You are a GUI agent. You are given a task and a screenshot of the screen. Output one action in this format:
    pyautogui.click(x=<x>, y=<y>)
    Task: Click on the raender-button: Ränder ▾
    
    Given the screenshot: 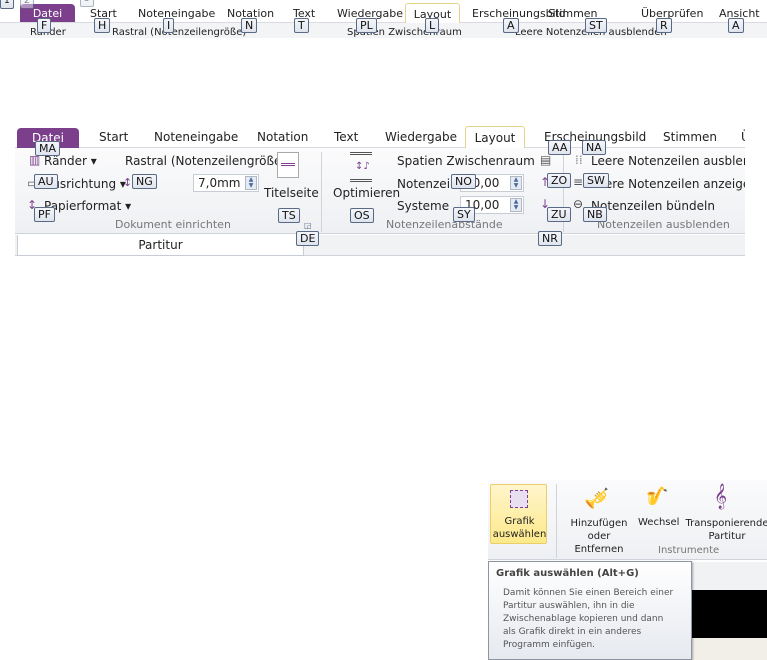 What is the action you would take?
    pyautogui.click(x=70, y=161)
    